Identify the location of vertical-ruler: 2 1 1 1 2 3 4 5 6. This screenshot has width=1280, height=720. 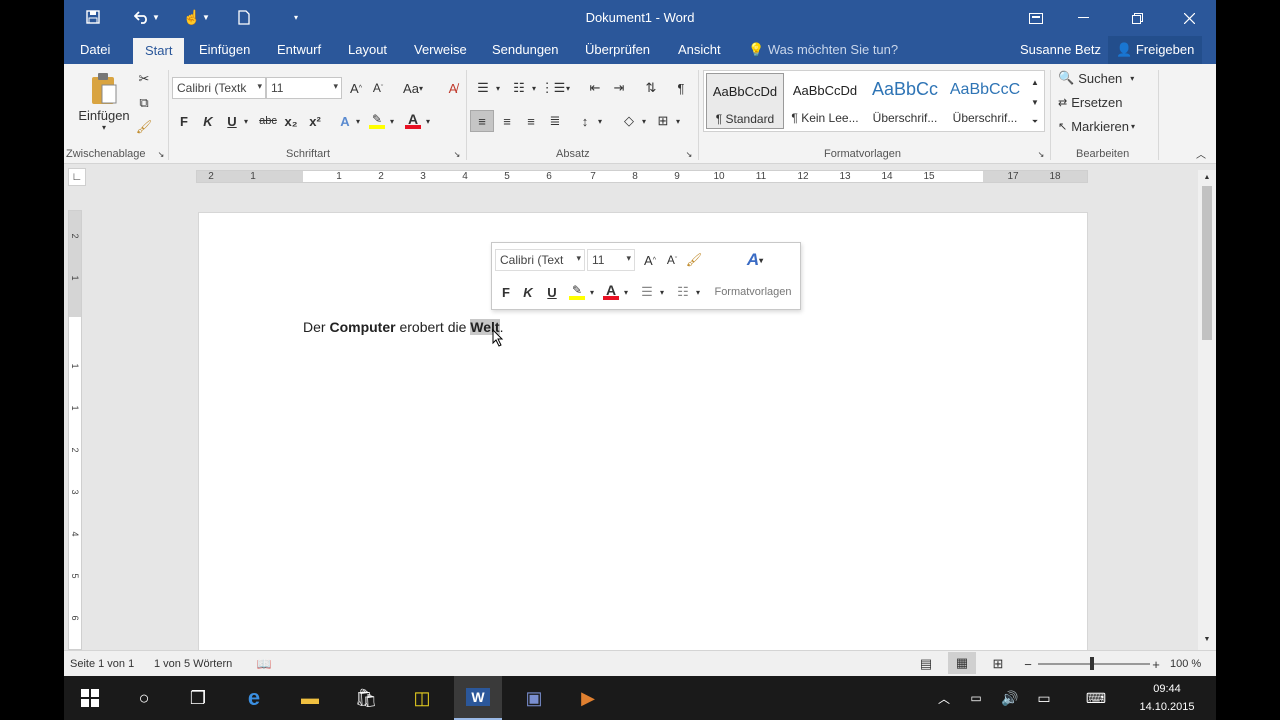
(75, 430).